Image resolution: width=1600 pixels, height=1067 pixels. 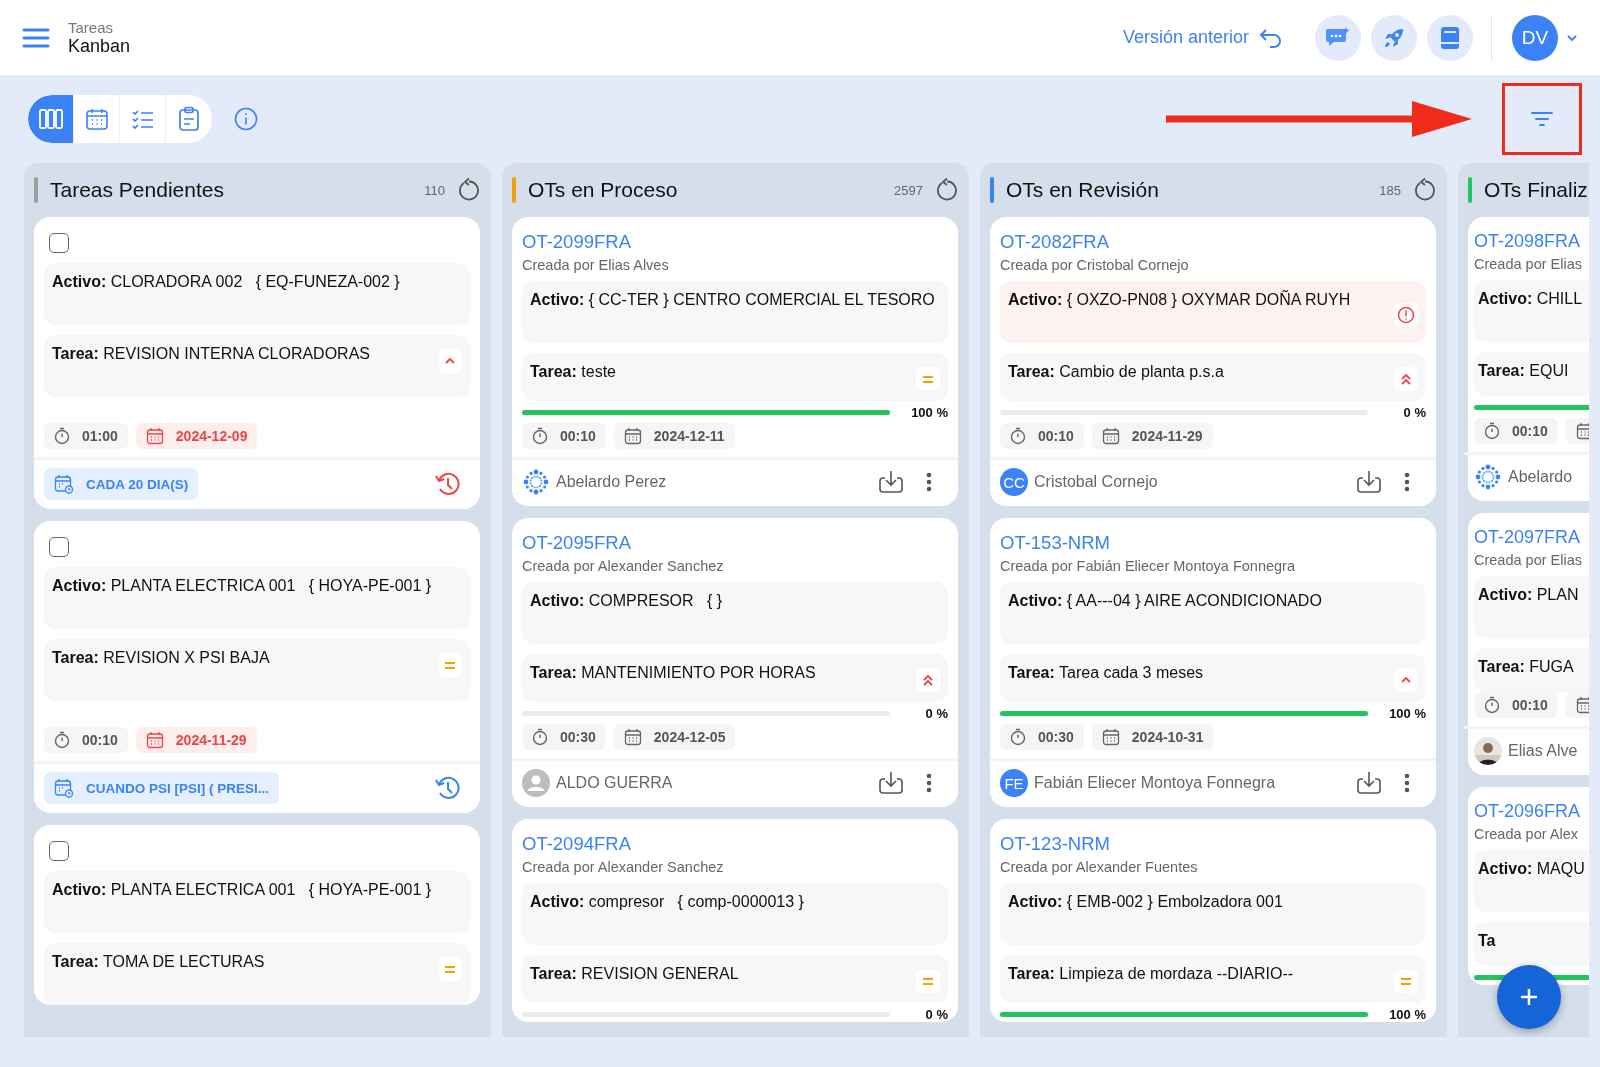 What do you see at coordinates (211, 436) in the screenshot?
I see `due-date-text: 2024-12-09` at bounding box center [211, 436].